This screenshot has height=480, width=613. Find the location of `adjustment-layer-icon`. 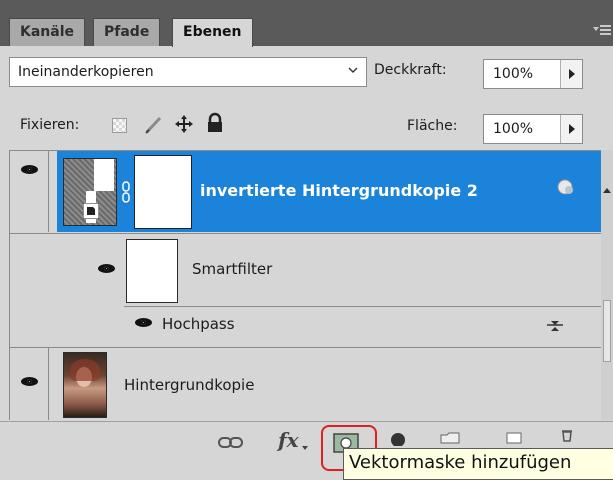

adjustment-layer-icon is located at coordinates (398, 439).